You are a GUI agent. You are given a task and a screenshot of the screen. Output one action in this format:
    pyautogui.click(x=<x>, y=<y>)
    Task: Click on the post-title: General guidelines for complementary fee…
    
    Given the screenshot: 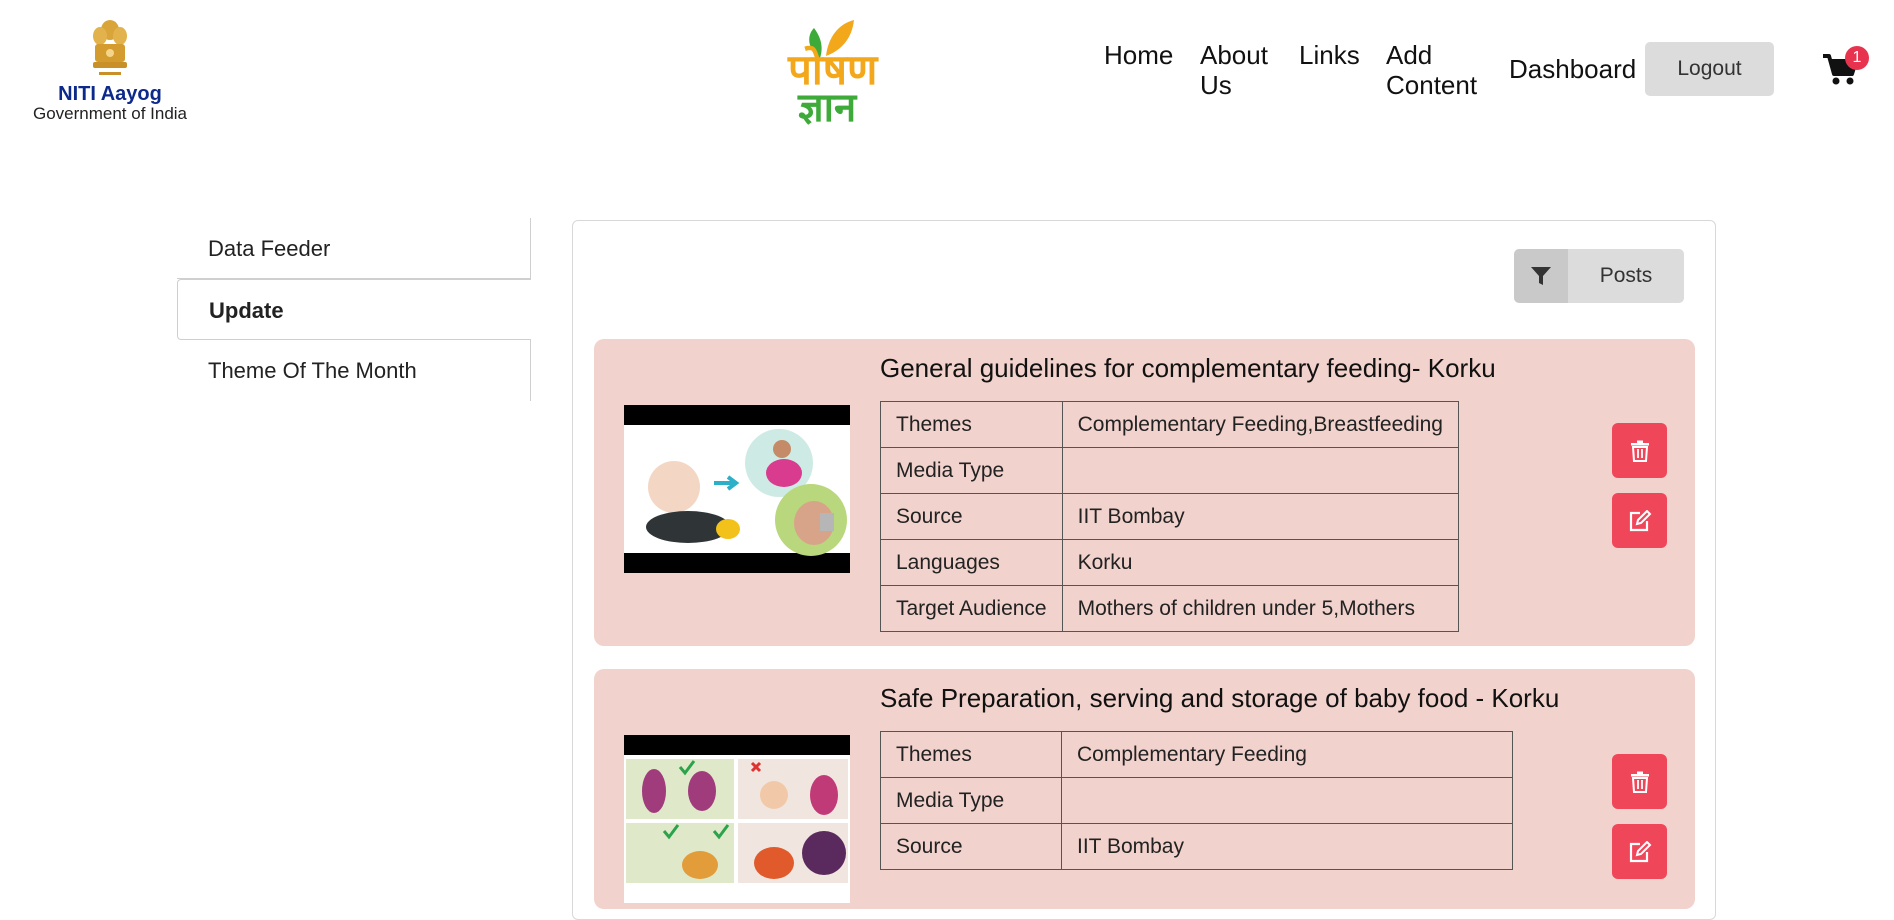 What is the action you would take?
    pyautogui.click(x=1188, y=368)
    